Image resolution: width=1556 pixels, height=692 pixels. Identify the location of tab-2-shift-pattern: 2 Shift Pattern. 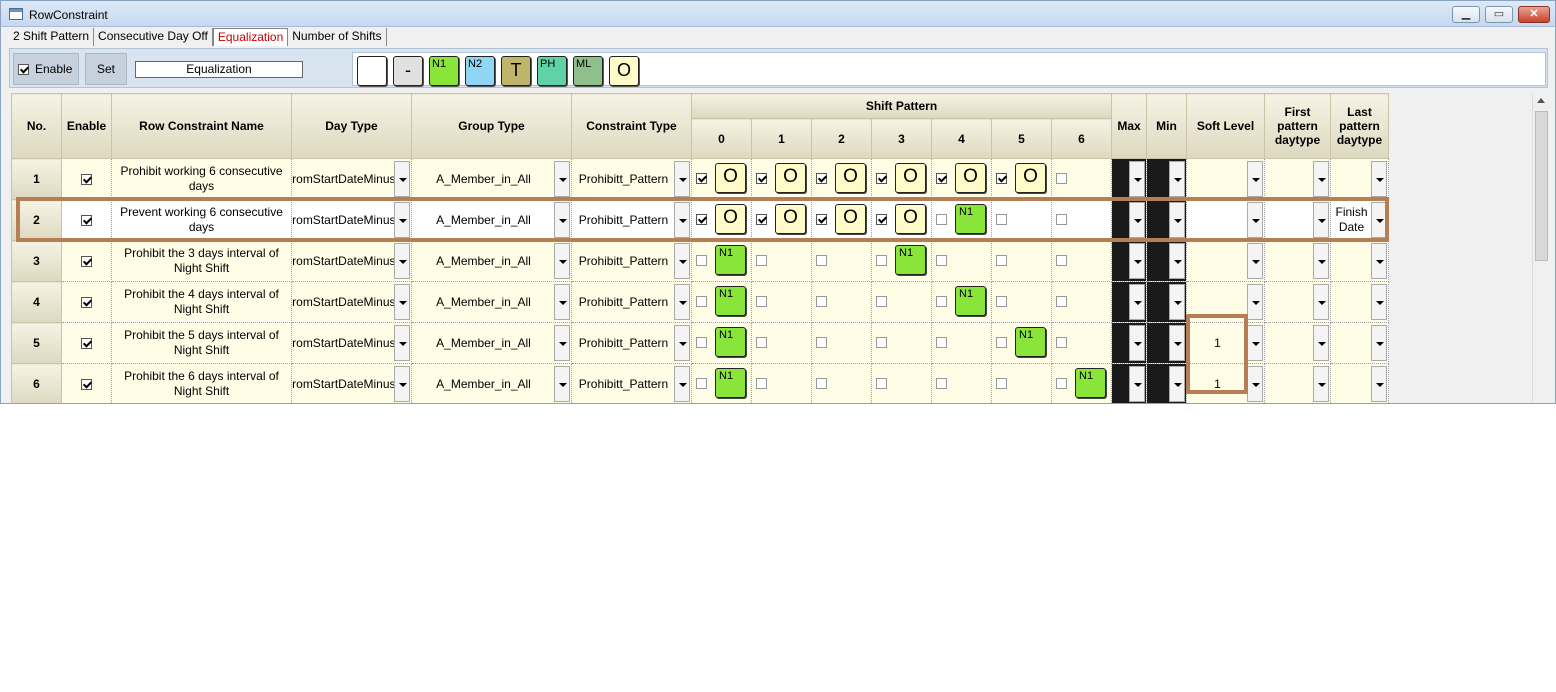
(52, 37).